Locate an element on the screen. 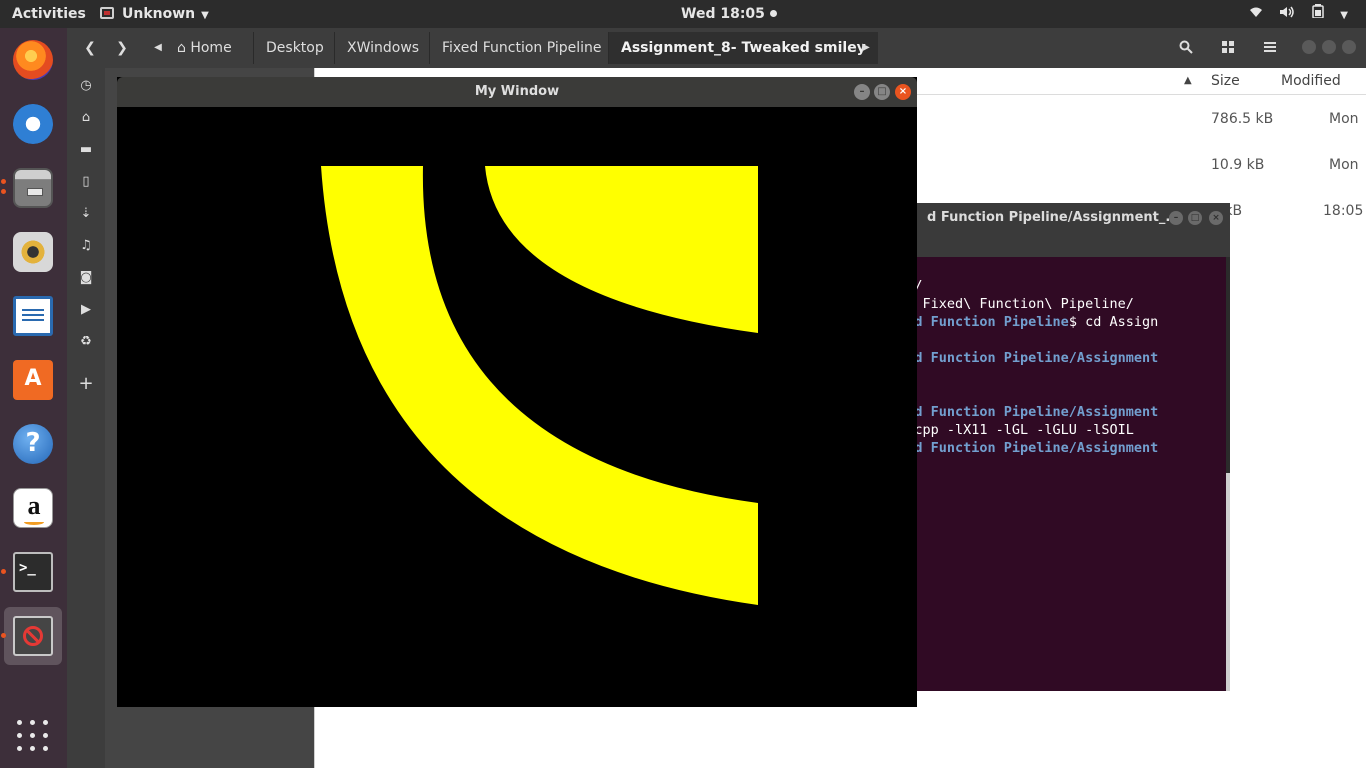  breadcrumb-current: Assignment_8- Tweaked smiley is located at coordinates (743, 48).